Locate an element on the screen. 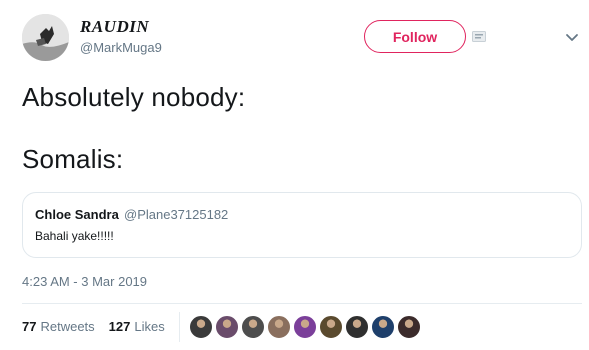 This screenshot has height=350, width=589. follow-button: Follow is located at coordinates (415, 36).